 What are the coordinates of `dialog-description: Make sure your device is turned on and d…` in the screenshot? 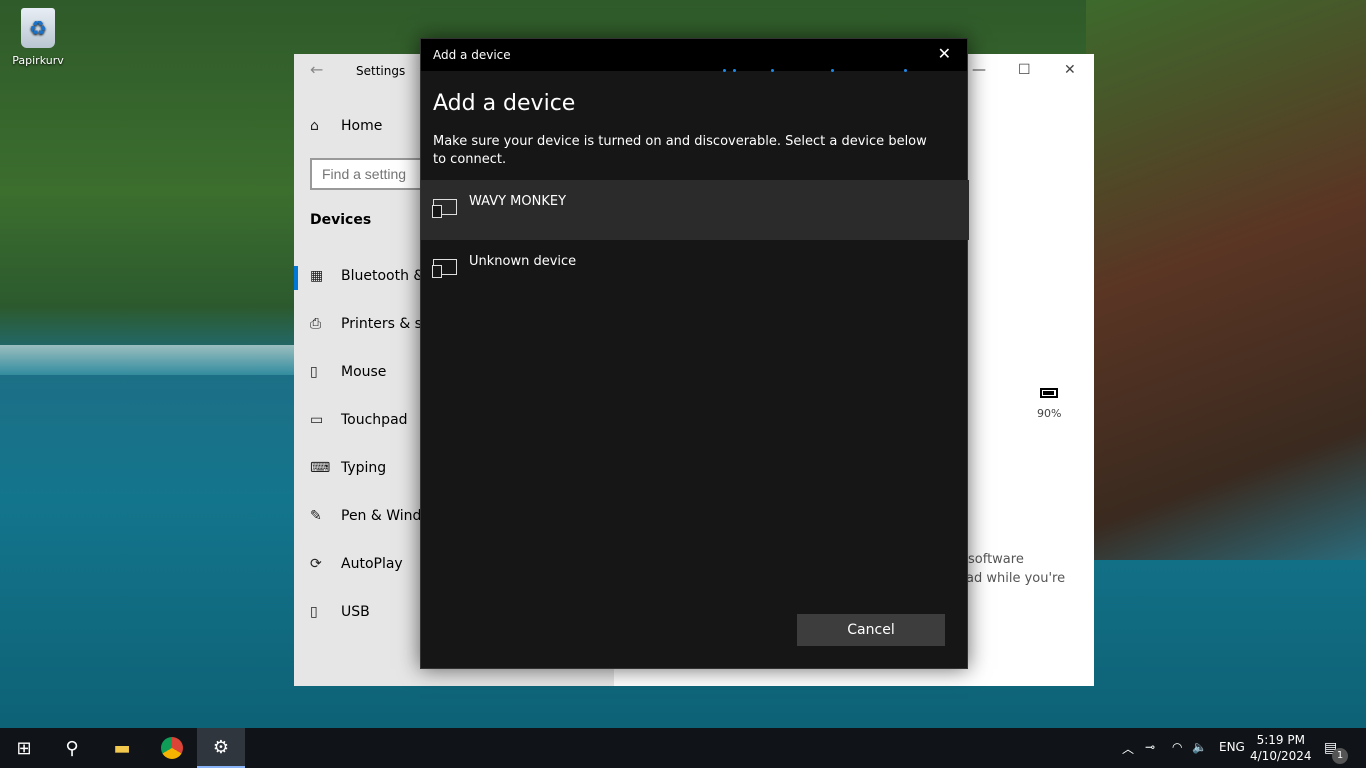 It's located at (680, 150).